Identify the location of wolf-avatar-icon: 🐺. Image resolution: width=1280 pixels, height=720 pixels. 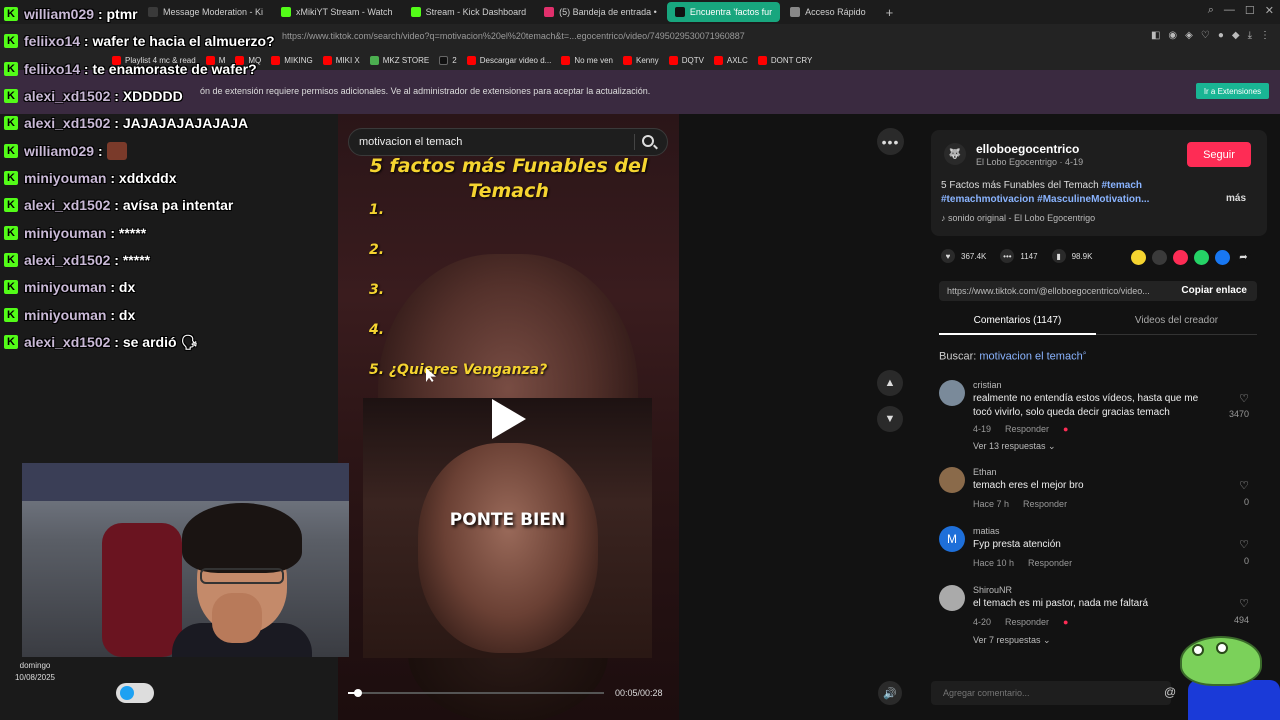
(955, 154).